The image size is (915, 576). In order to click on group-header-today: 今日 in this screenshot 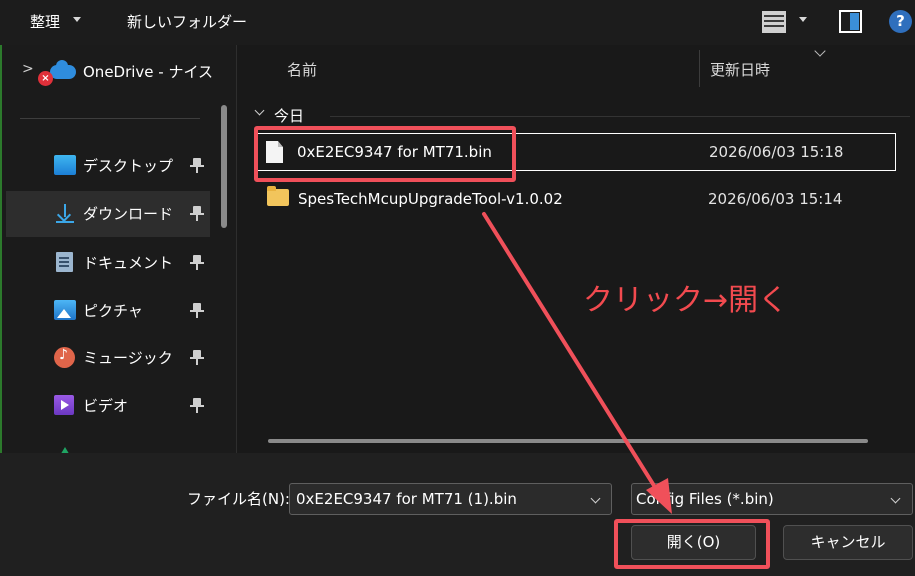, I will do `click(582, 116)`.